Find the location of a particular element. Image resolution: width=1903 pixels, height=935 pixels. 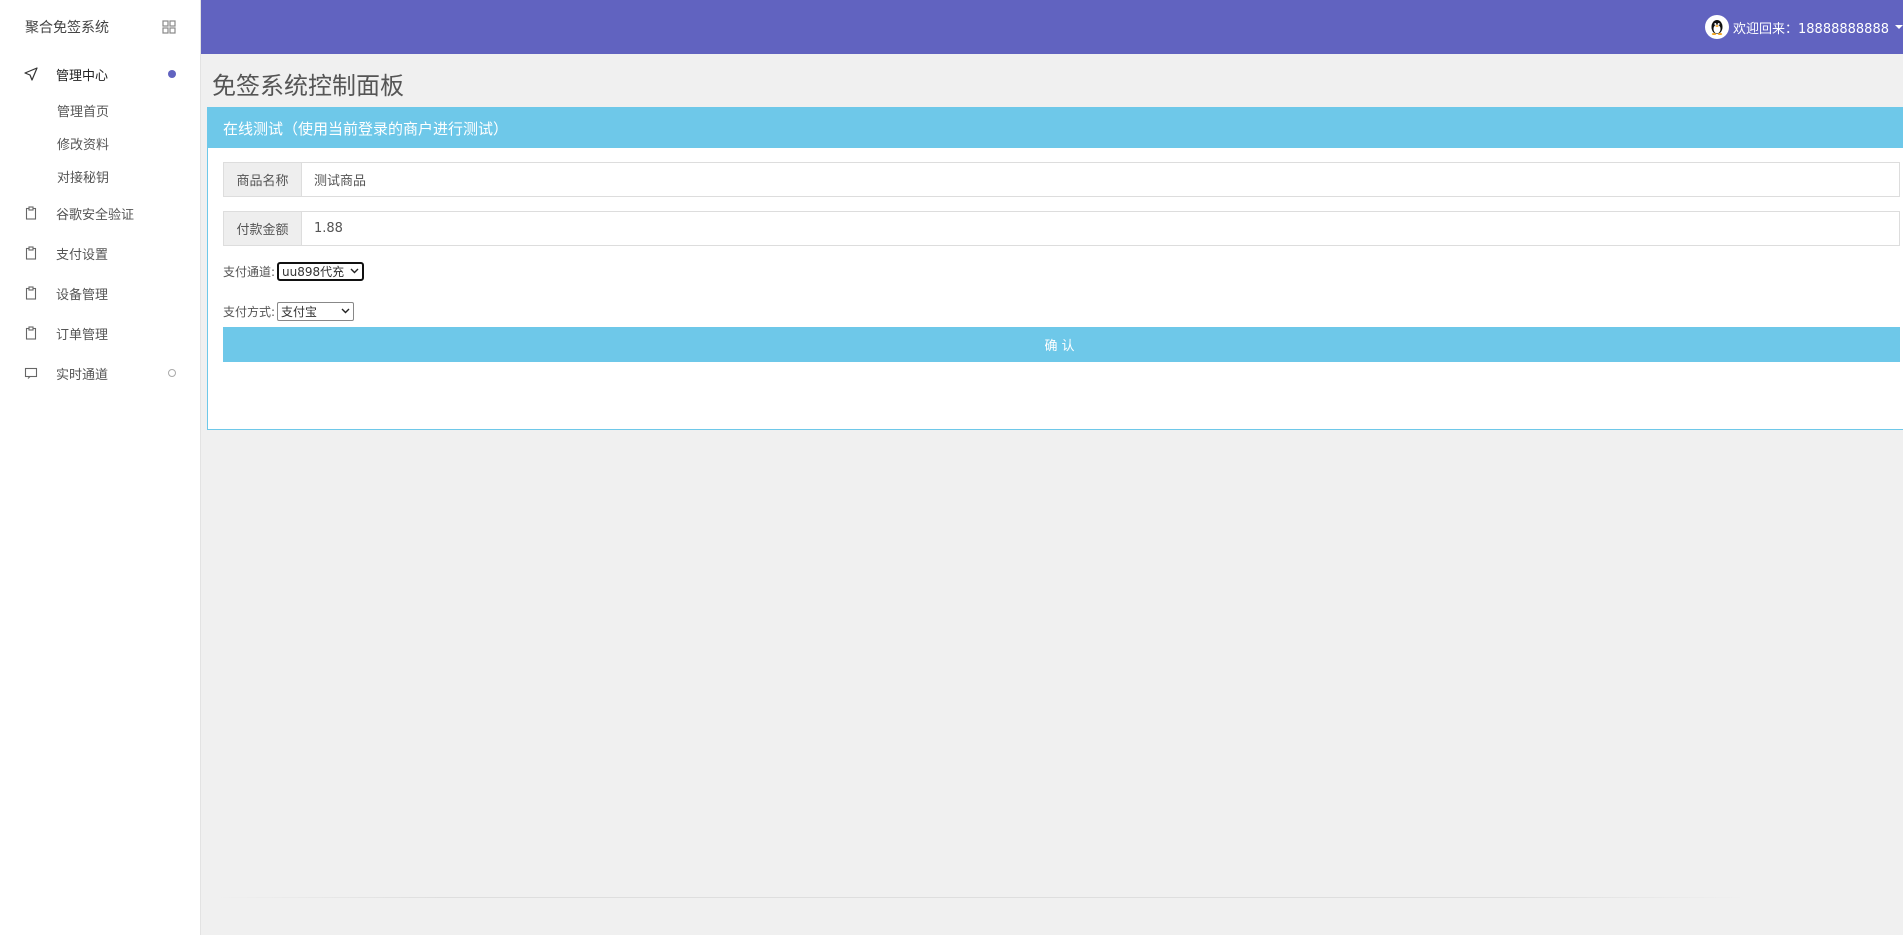

amount-group: 付款金额 is located at coordinates (1061, 228).